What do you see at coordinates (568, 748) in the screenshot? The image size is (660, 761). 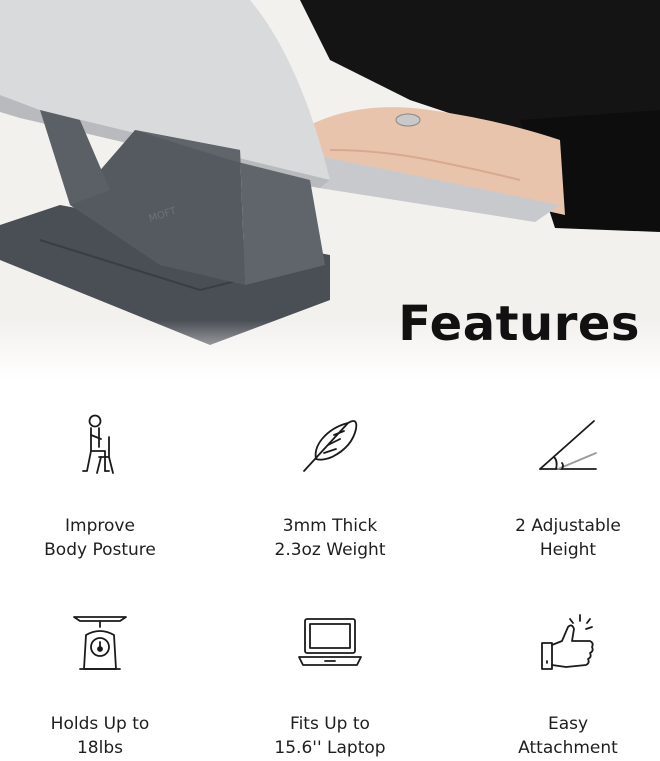 I see `feature-attachment-line2: Attachment` at bounding box center [568, 748].